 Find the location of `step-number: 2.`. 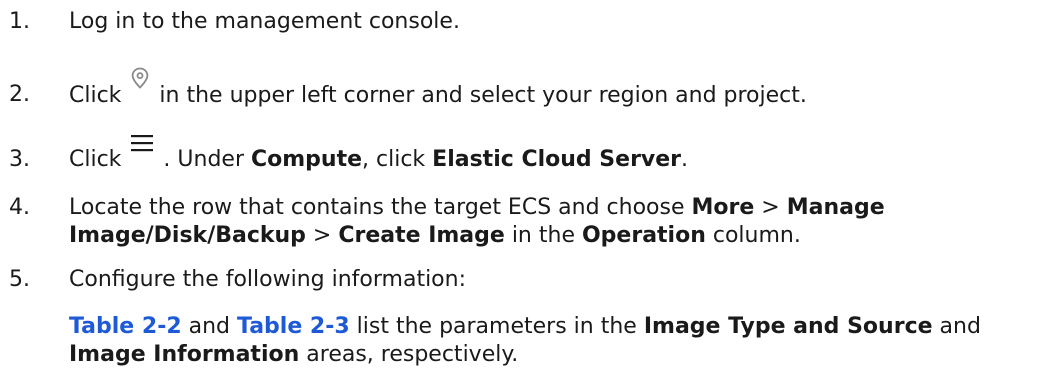

step-number: 2. is located at coordinates (19, 94).